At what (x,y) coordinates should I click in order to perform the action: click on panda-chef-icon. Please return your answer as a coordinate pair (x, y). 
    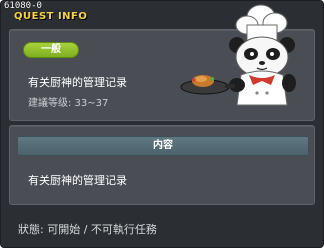
    Looking at the image, I should click on (238, 55).